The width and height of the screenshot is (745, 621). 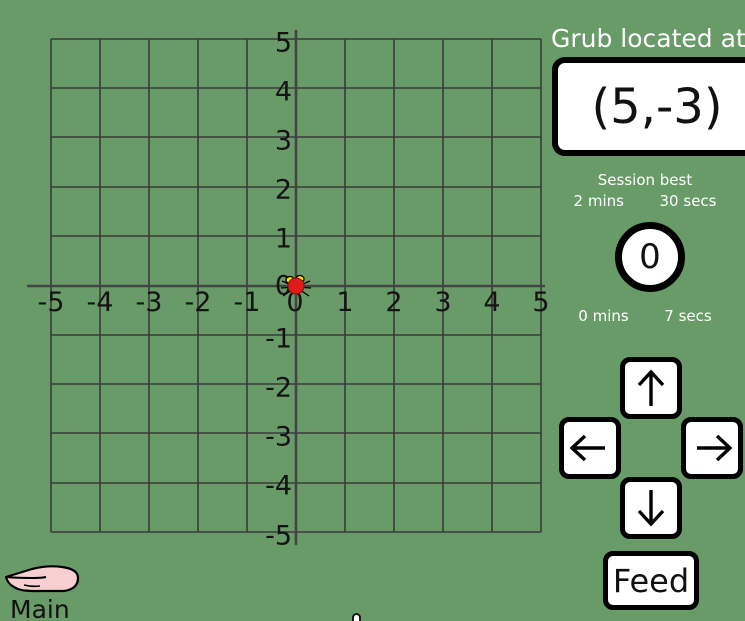 What do you see at coordinates (278, 486) in the screenshot?
I see `y-tick-label: -4` at bounding box center [278, 486].